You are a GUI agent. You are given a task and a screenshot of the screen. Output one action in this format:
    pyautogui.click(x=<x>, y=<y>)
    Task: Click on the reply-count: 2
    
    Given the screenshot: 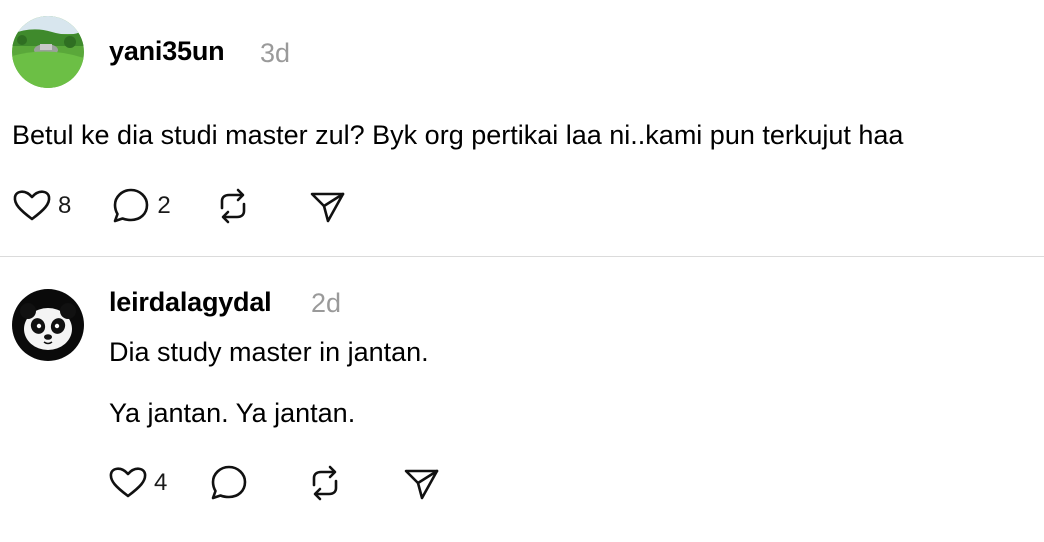 What is the action you would take?
    pyautogui.click(x=164, y=205)
    